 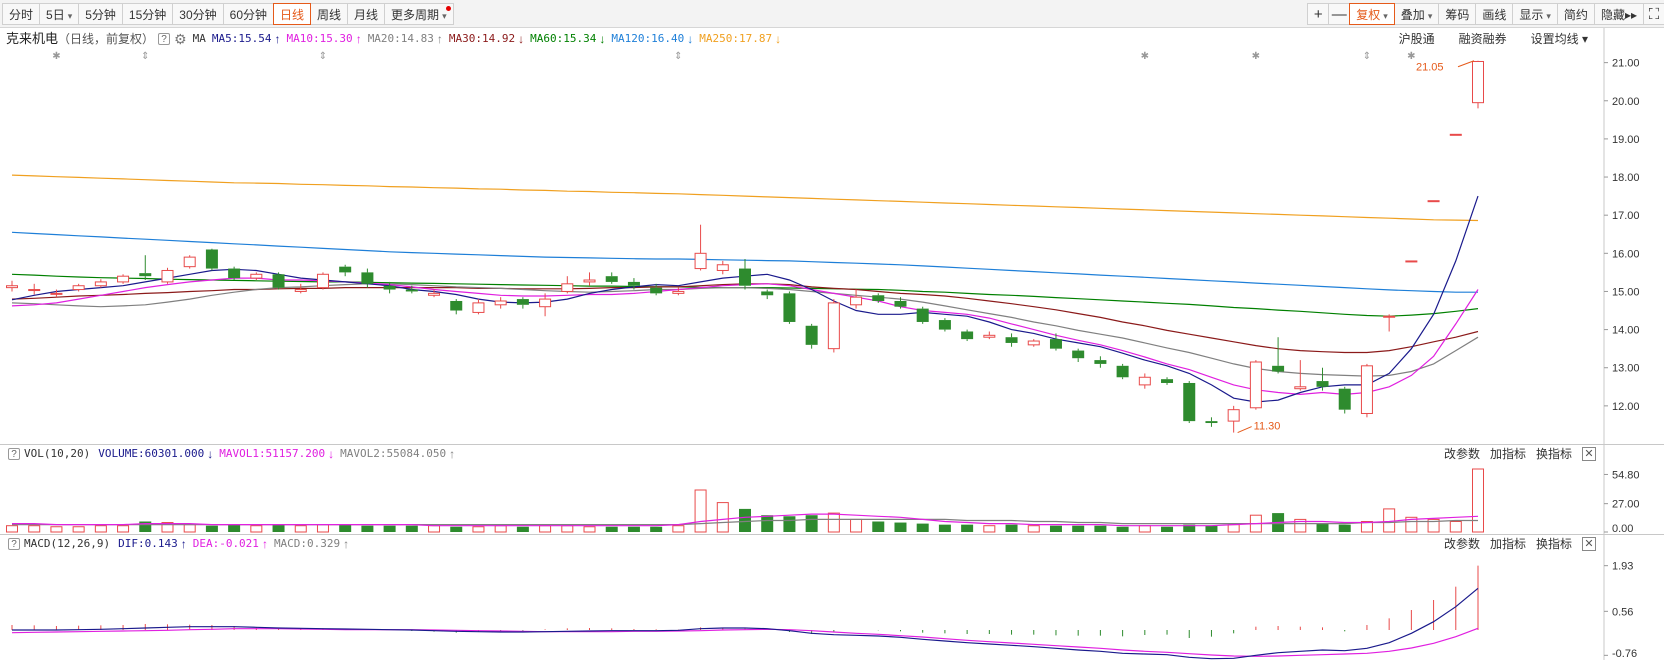 I want to click on period-tab-6: 日线, so click(x=292, y=14).